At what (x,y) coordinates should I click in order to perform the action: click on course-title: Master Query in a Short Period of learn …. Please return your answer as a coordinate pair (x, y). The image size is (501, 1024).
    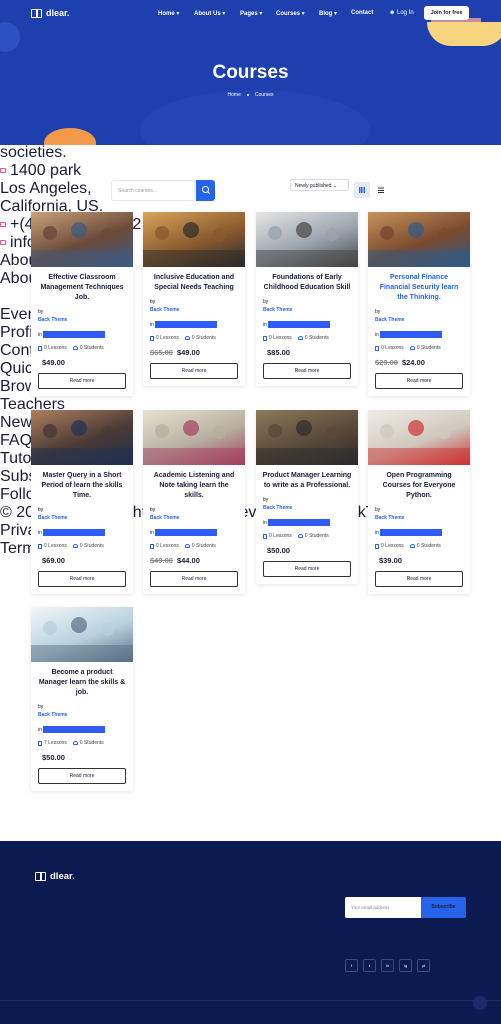
    Looking at the image, I should click on (82, 483).